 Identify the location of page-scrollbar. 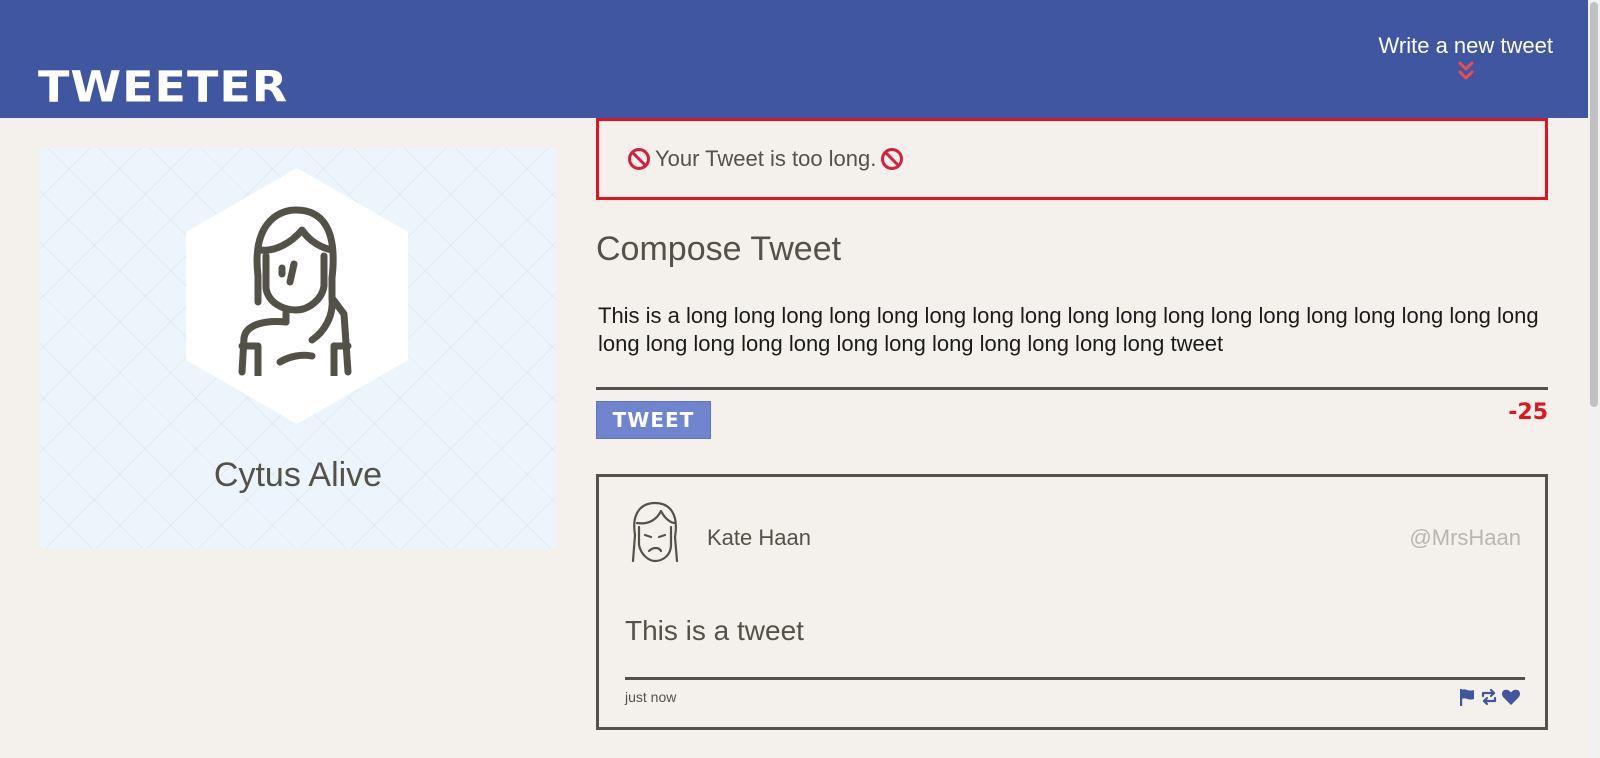
(1594, 379).